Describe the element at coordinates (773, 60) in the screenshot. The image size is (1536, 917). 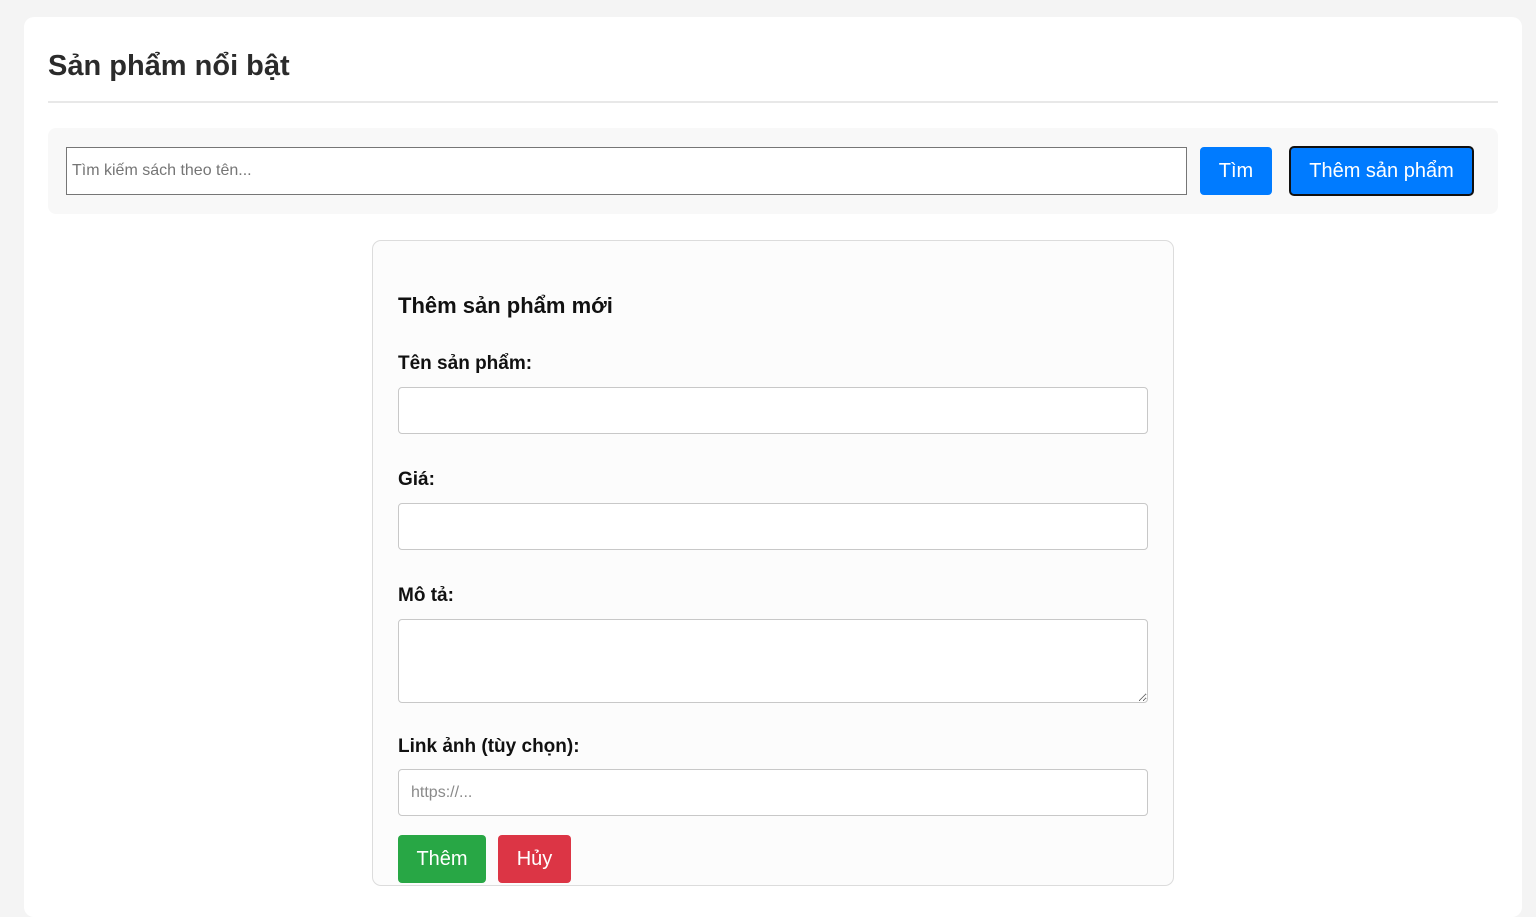
I see `page-title: Sản phẩm nổi bật` at that location.